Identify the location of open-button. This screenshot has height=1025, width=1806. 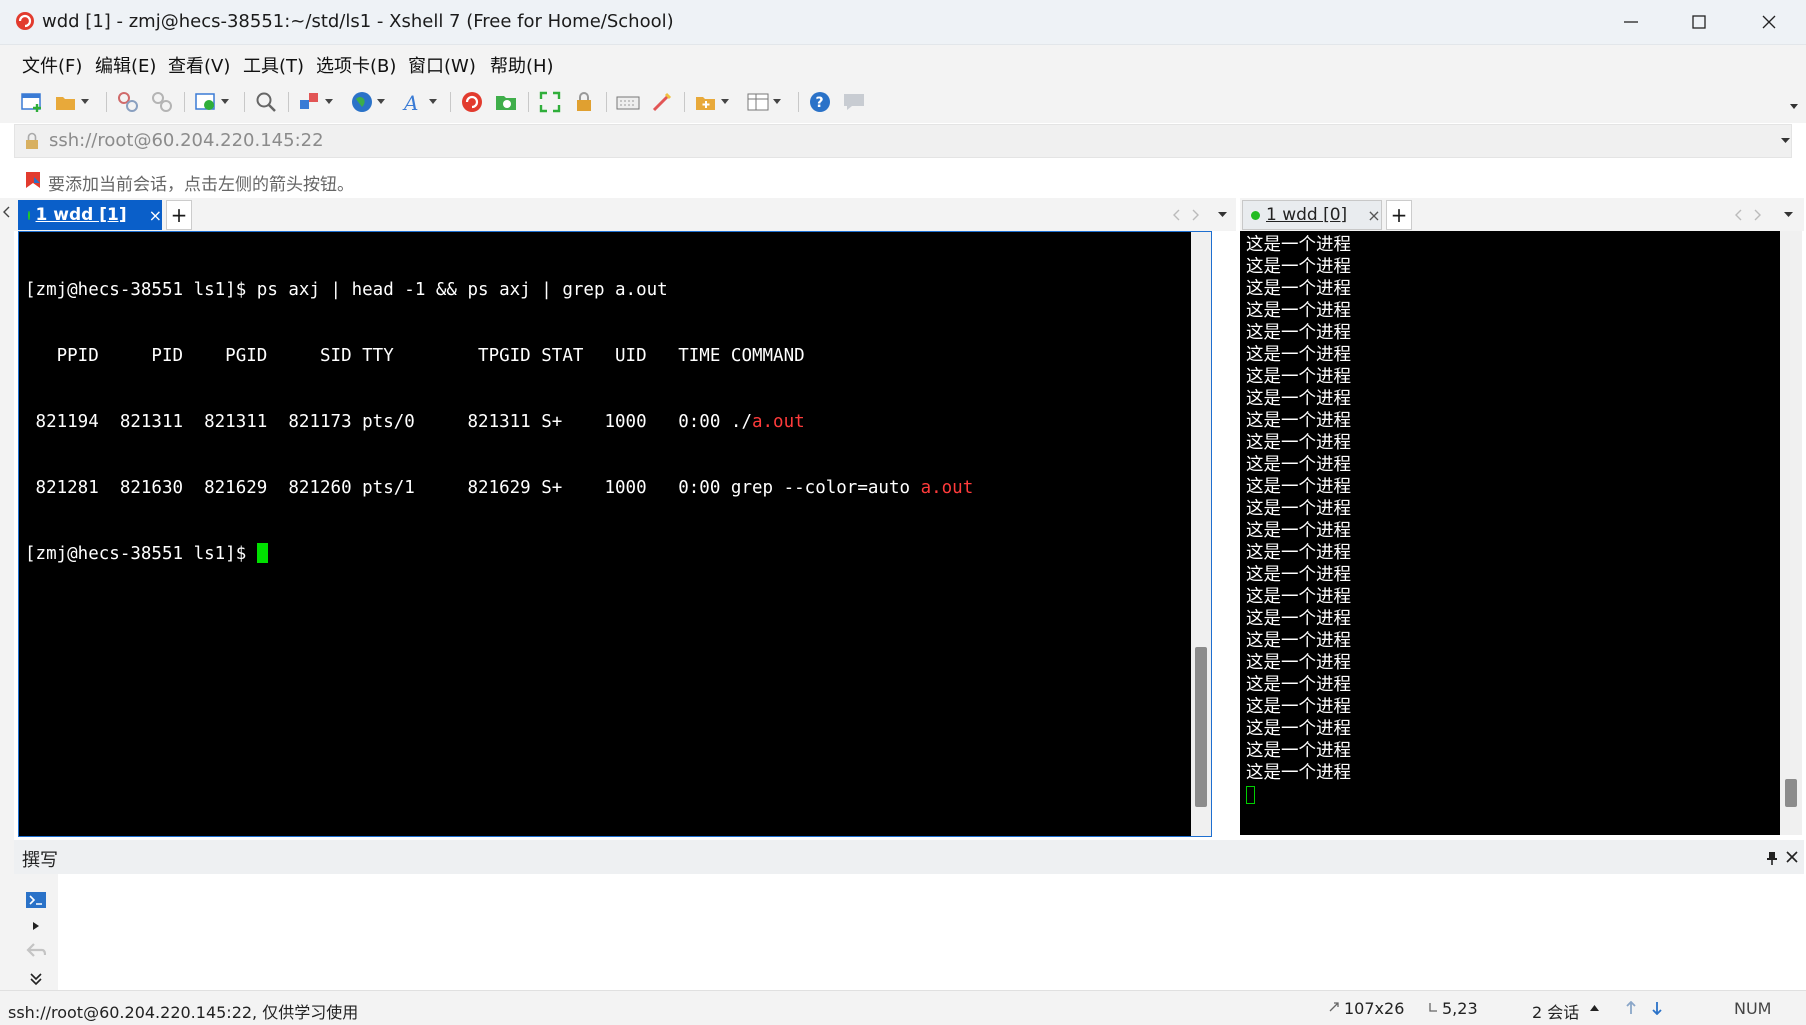
(71, 102).